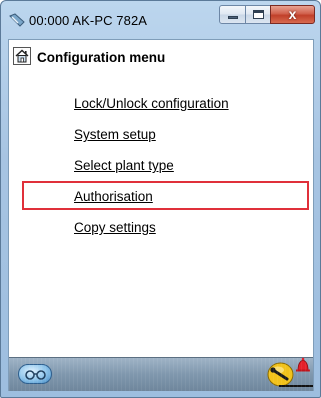  I want to click on menu-item-lock-unlock-configuration: Lock/Unlock configuration, so click(151, 103).